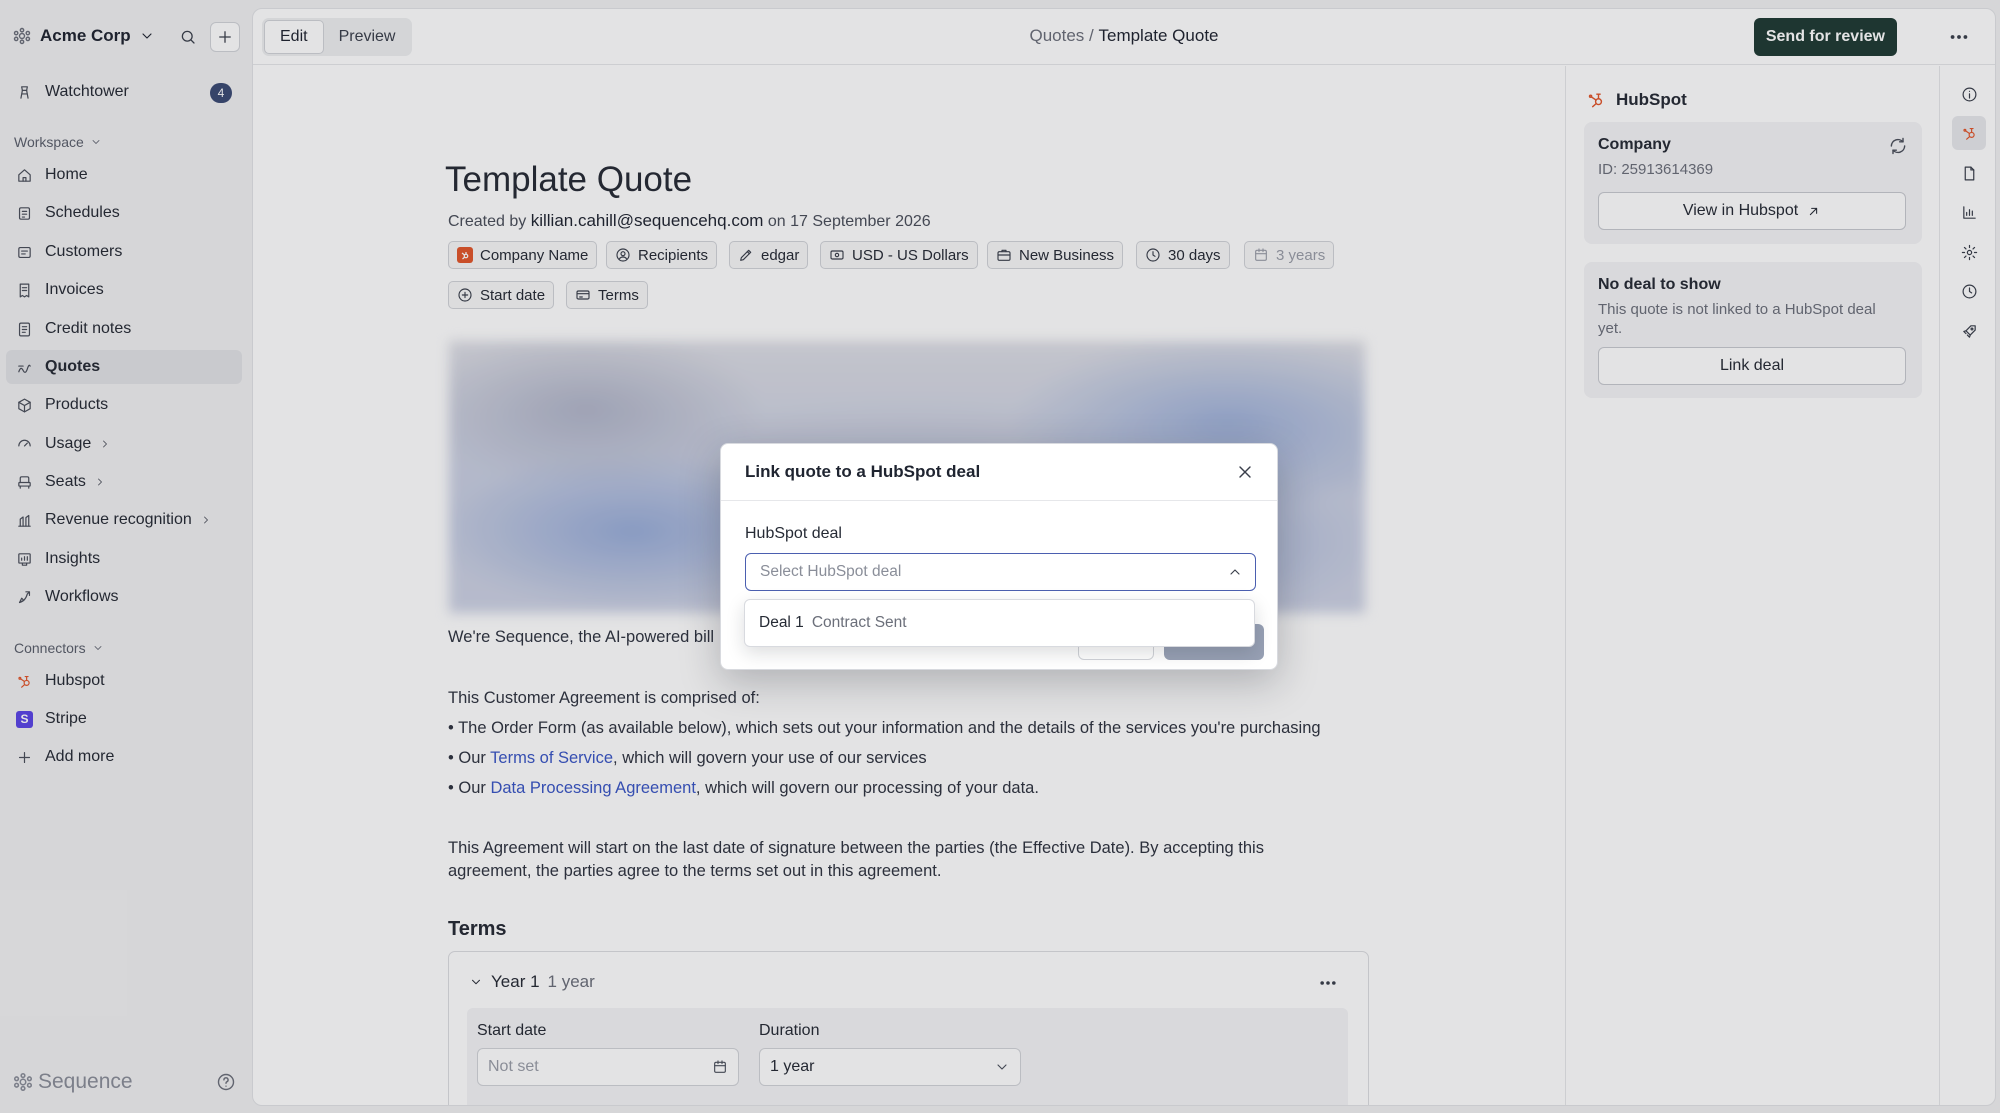  What do you see at coordinates (999, 500) in the screenshot?
I see `modal-divider` at bounding box center [999, 500].